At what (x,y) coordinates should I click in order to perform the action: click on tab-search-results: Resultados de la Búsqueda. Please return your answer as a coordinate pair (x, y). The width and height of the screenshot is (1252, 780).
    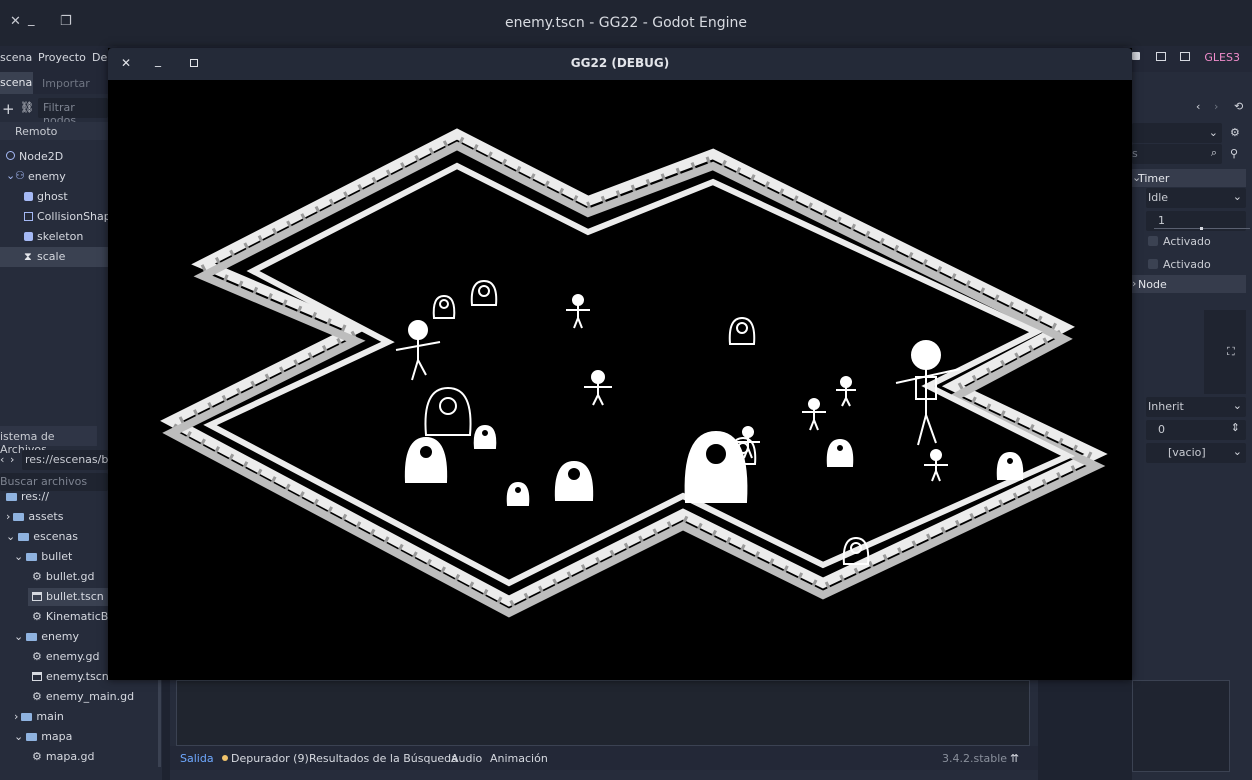
    Looking at the image, I should click on (383, 758).